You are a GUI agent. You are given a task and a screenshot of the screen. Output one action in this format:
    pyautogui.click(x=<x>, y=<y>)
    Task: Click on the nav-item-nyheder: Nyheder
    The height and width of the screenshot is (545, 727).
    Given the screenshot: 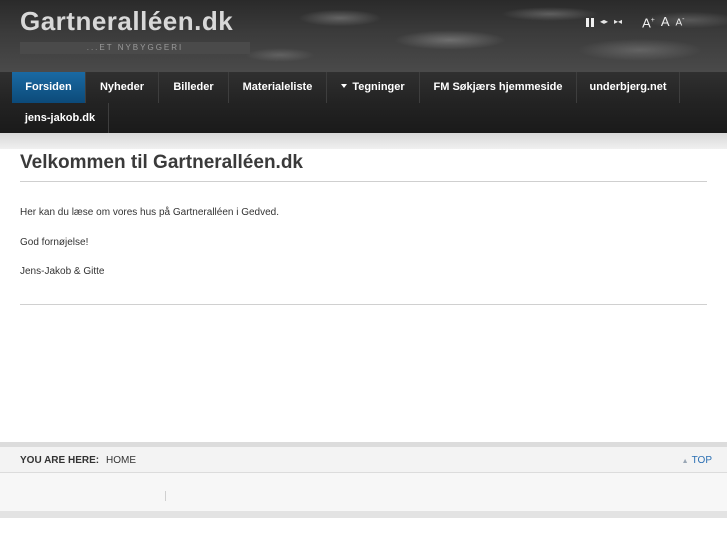 What is the action you would take?
    pyautogui.click(x=122, y=87)
    